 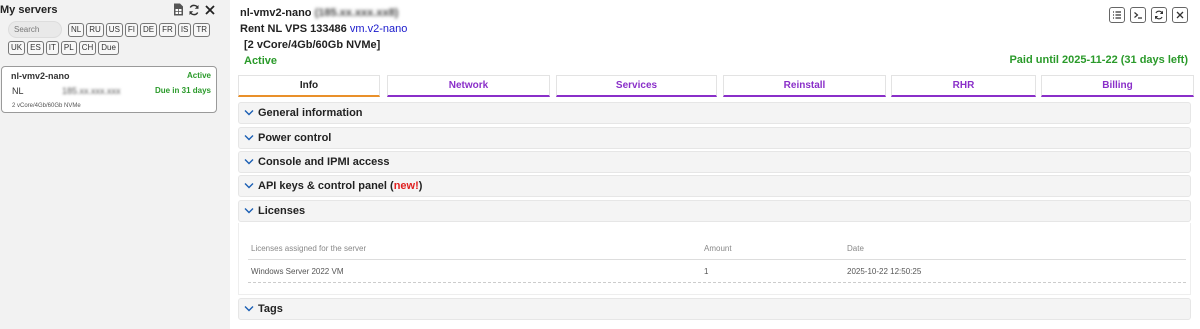 What do you see at coordinates (261, 61) in the screenshot?
I see `server-state: Active` at bounding box center [261, 61].